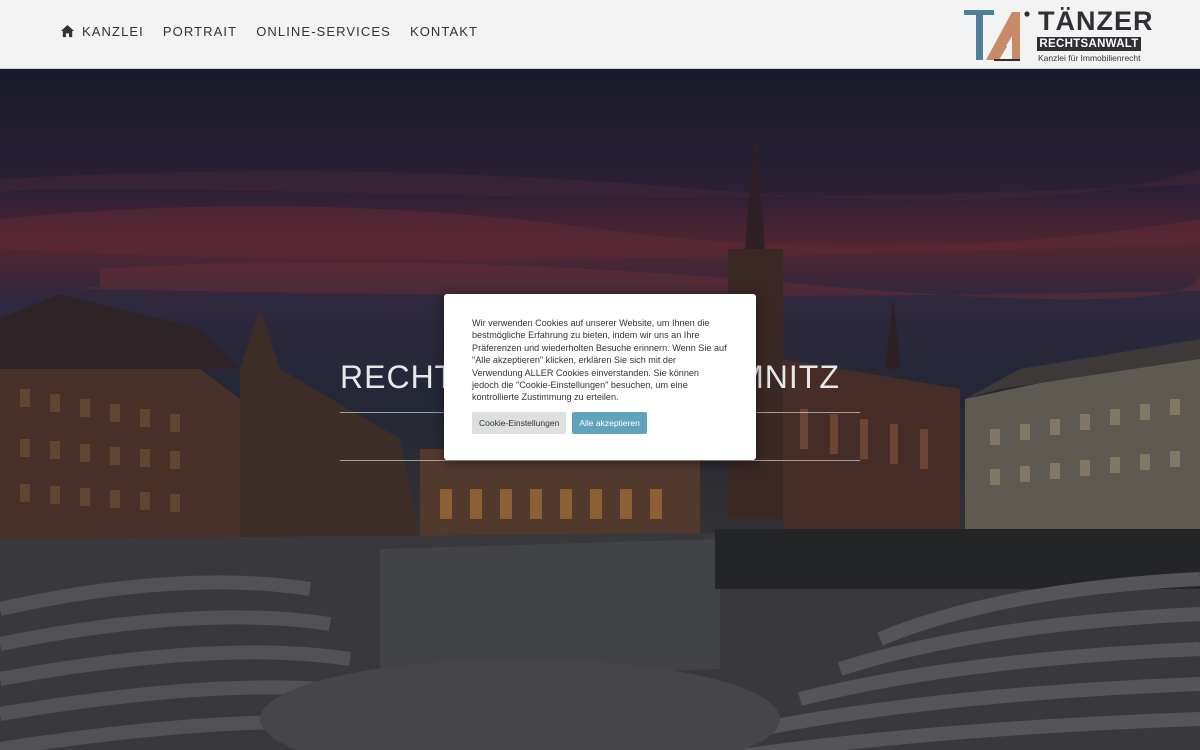 The image size is (1200, 750). What do you see at coordinates (1089, 58) in the screenshot?
I see `logo-tagline: Kanzlei für Immobilienrecht` at bounding box center [1089, 58].